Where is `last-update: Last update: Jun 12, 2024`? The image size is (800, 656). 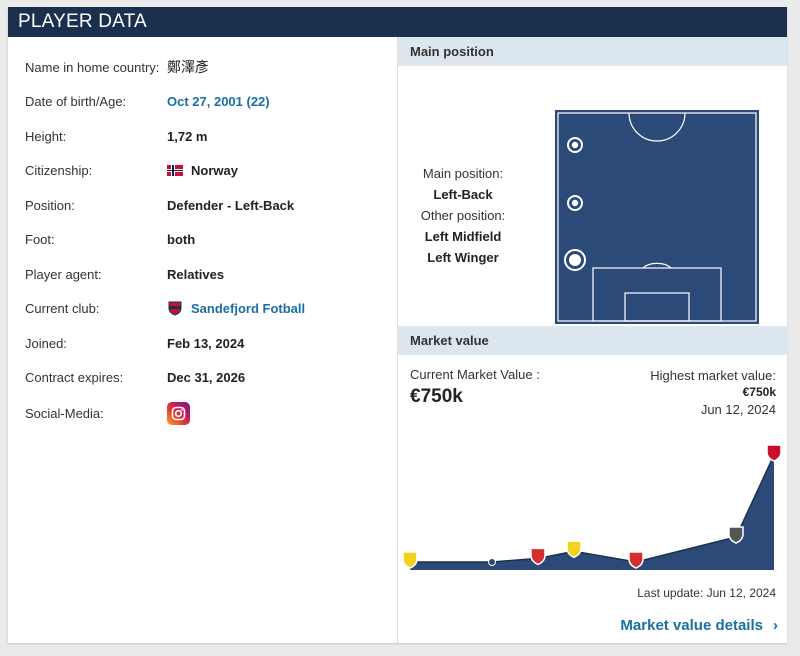 last-update: Last update: Jun 12, 2024 is located at coordinates (706, 593).